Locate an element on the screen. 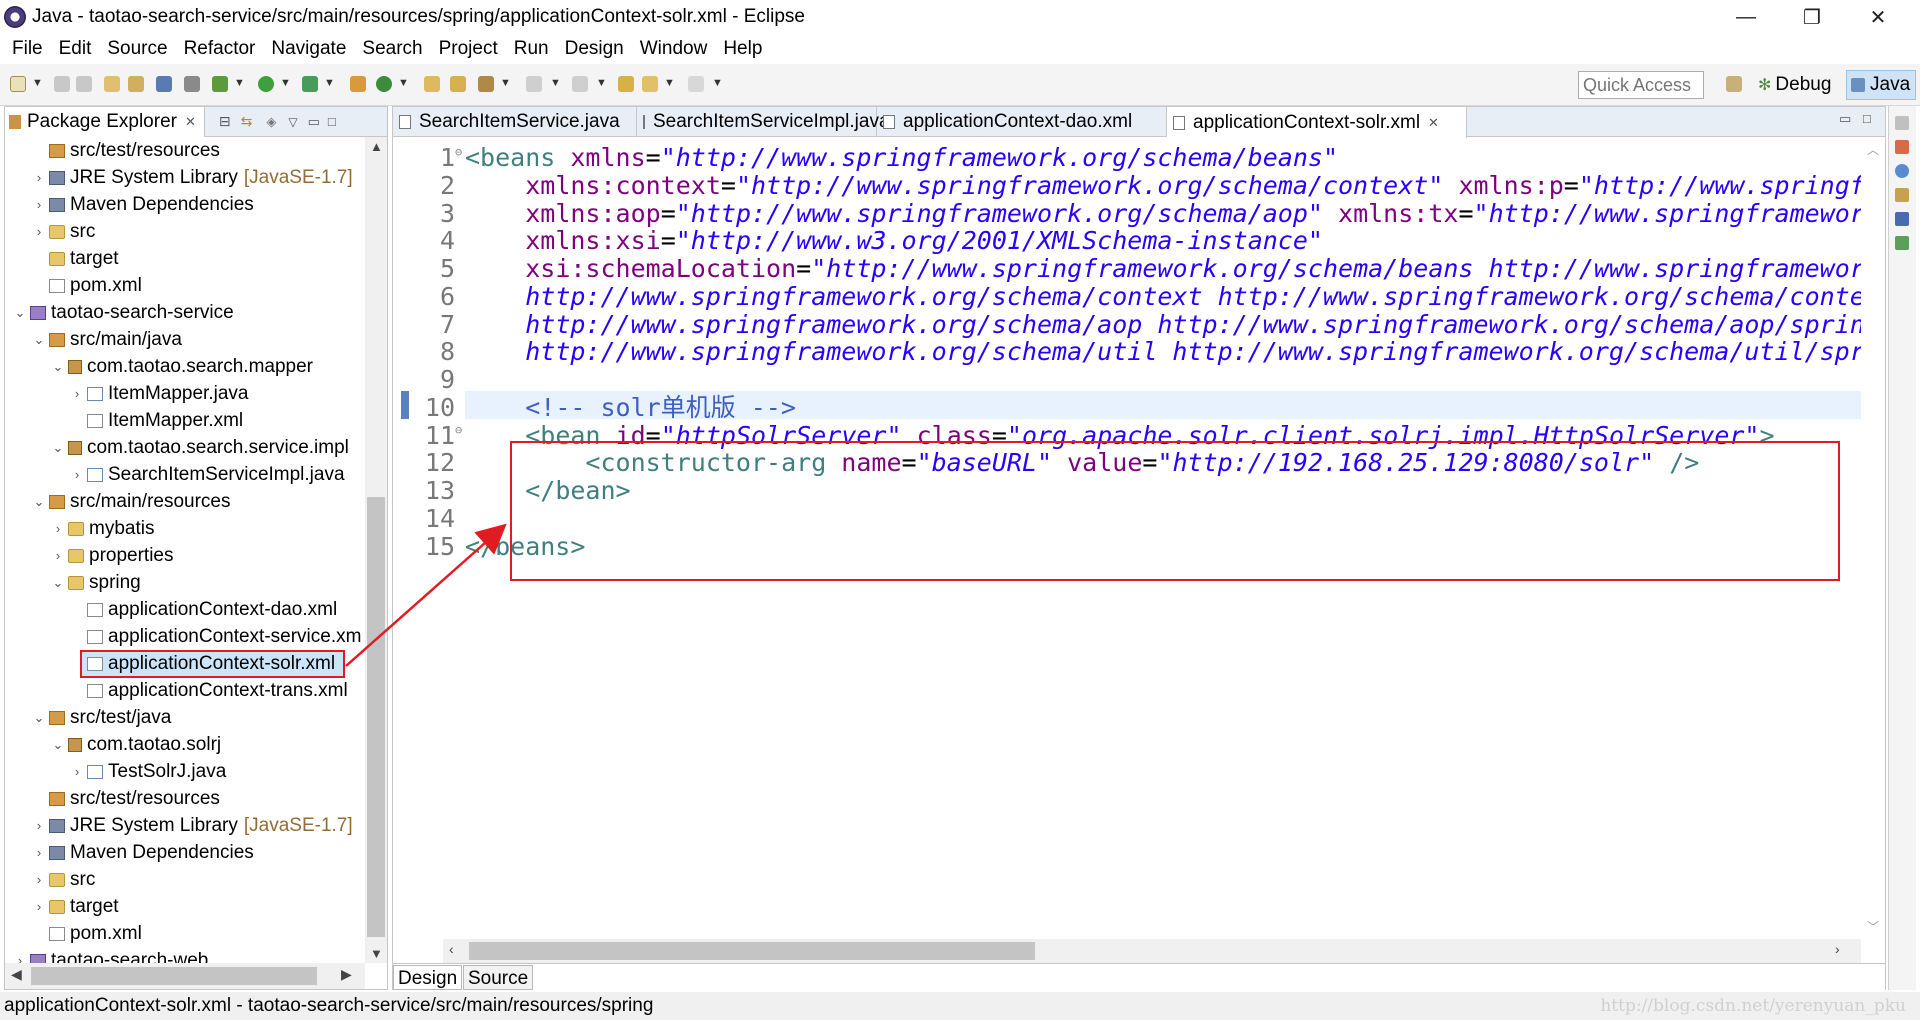 The image size is (1920, 1020). menu-run: Run is located at coordinates (531, 49).